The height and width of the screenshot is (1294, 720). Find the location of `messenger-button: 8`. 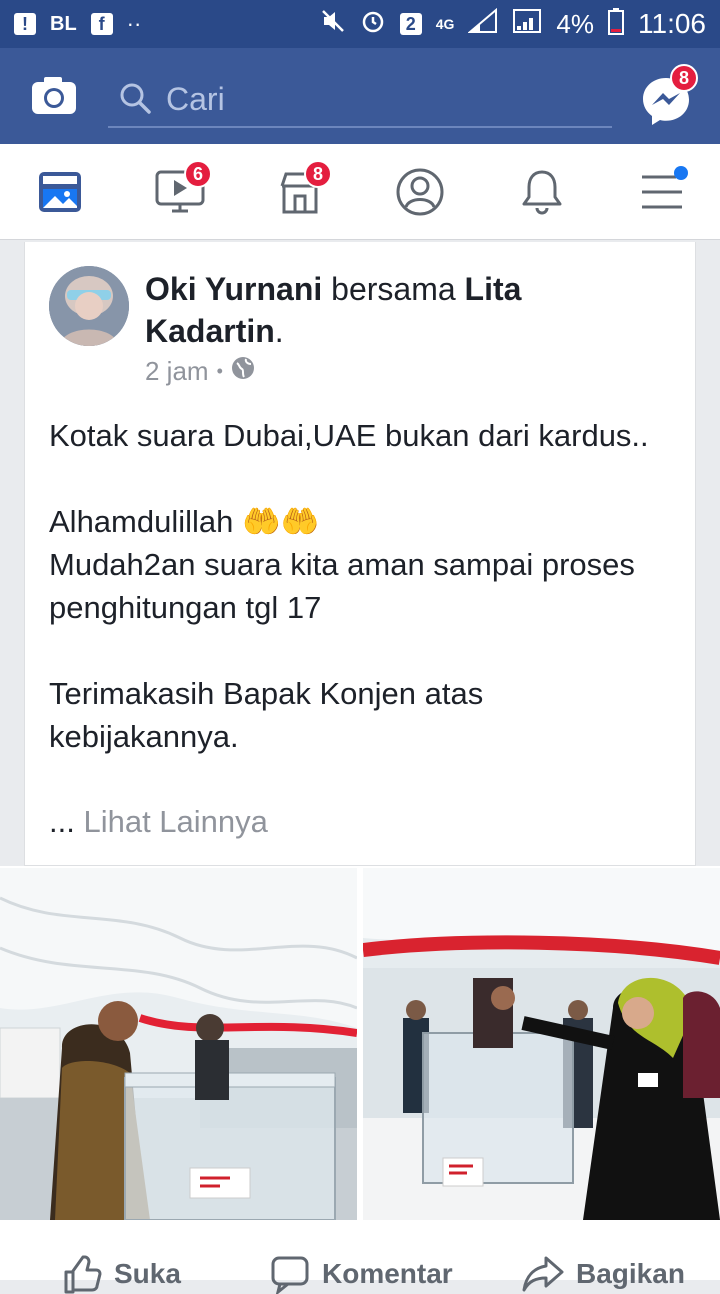

messenger-button: 8 is located at coordinates (669, 95).